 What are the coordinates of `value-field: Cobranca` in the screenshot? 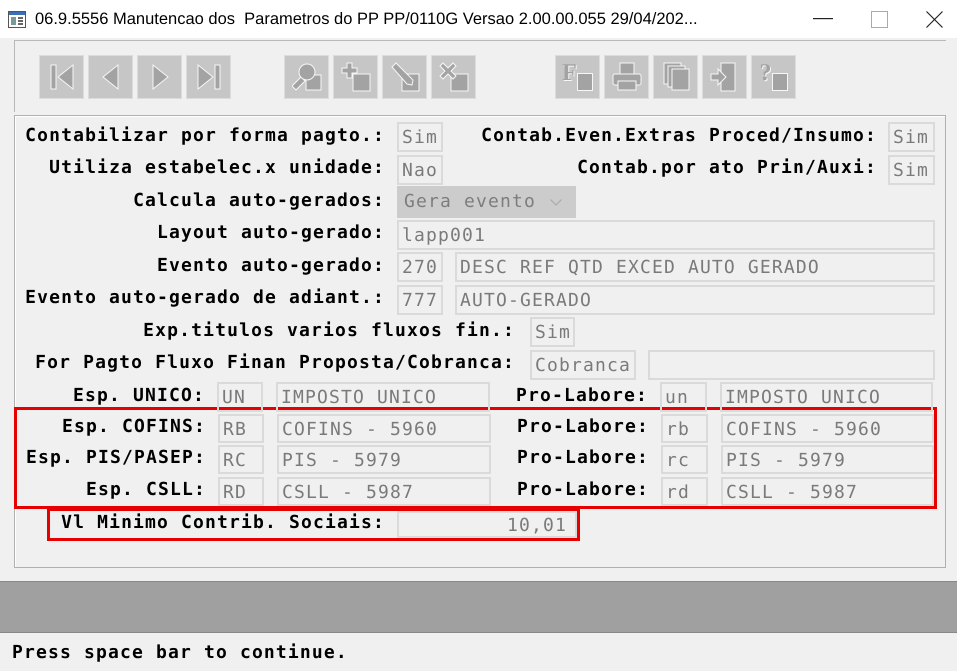 It's located at (583, 365).